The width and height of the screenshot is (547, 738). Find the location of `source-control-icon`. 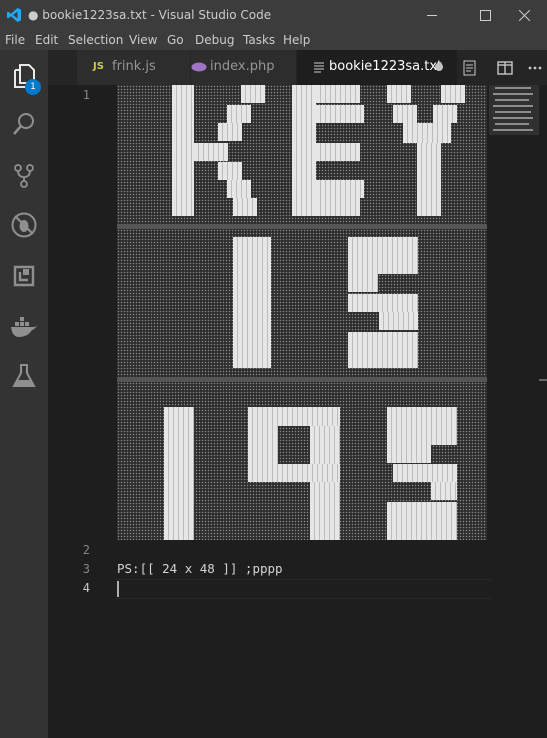

source-control-icon is located at coordinates (24, 176).